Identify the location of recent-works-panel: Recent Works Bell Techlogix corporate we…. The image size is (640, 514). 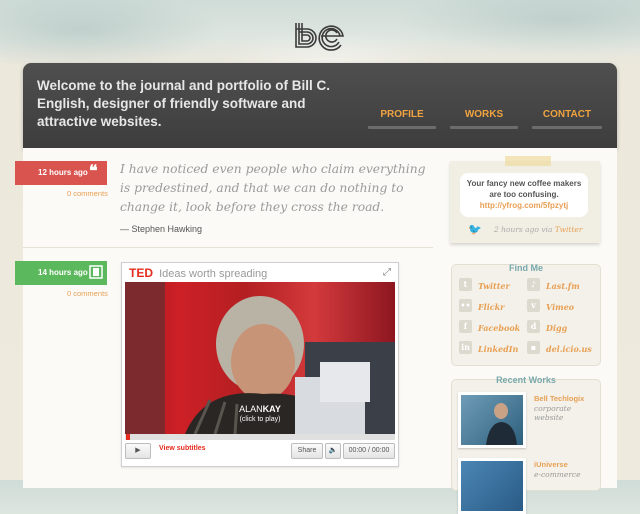
(526, 444).